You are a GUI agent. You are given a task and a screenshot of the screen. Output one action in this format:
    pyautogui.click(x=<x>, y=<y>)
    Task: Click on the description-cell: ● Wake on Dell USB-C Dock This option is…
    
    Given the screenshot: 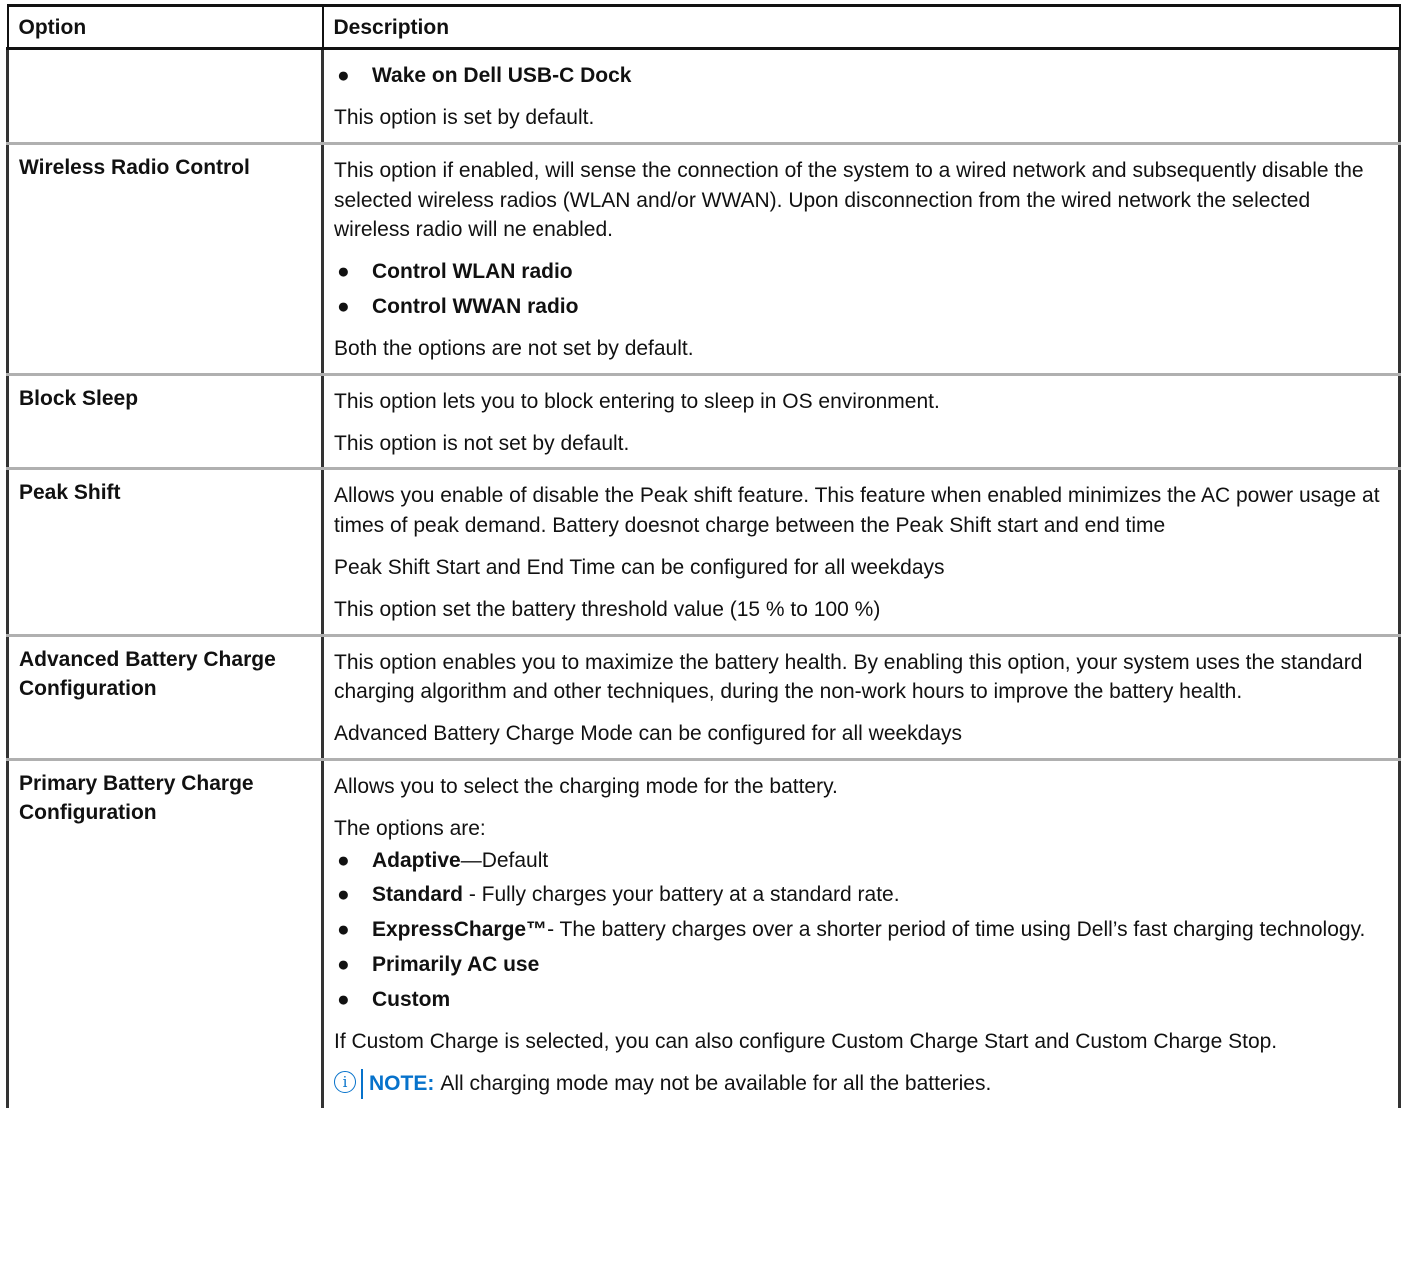 What is the action you would take?
    pyautogui.click(x=861, y=96)
    